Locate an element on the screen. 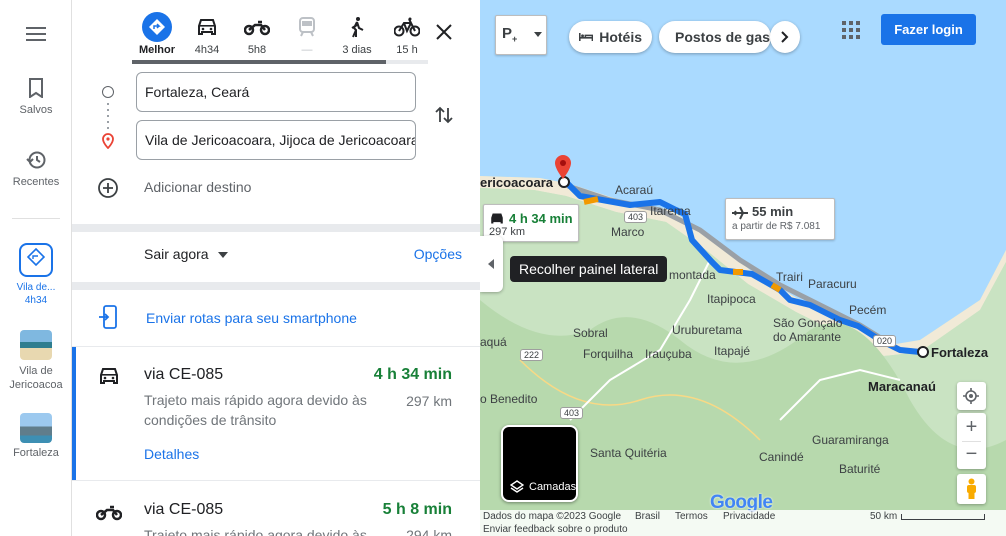 The height and width of the screenshot is (536, 1006). gas-stations-chip: Postos de gas is located at coordinates (715, 37).